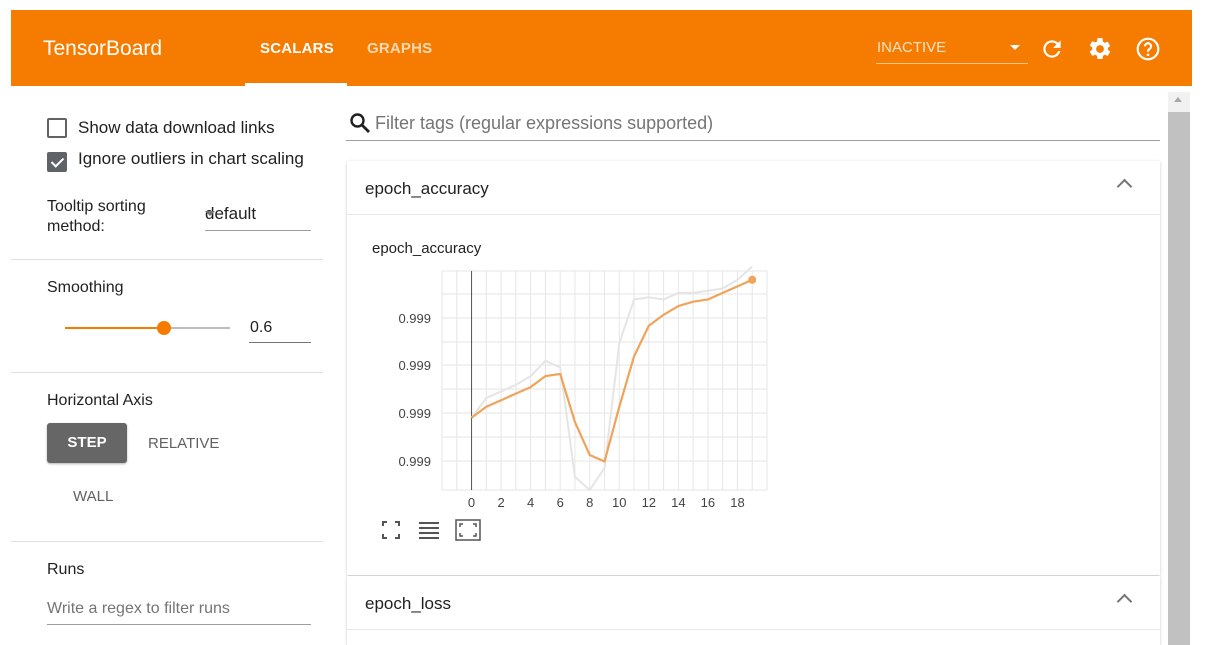 The image size is (1220, 645). Describe the element at coordinates (429, 530) in the screenshot. I see `menu-lines-icon` at that location.